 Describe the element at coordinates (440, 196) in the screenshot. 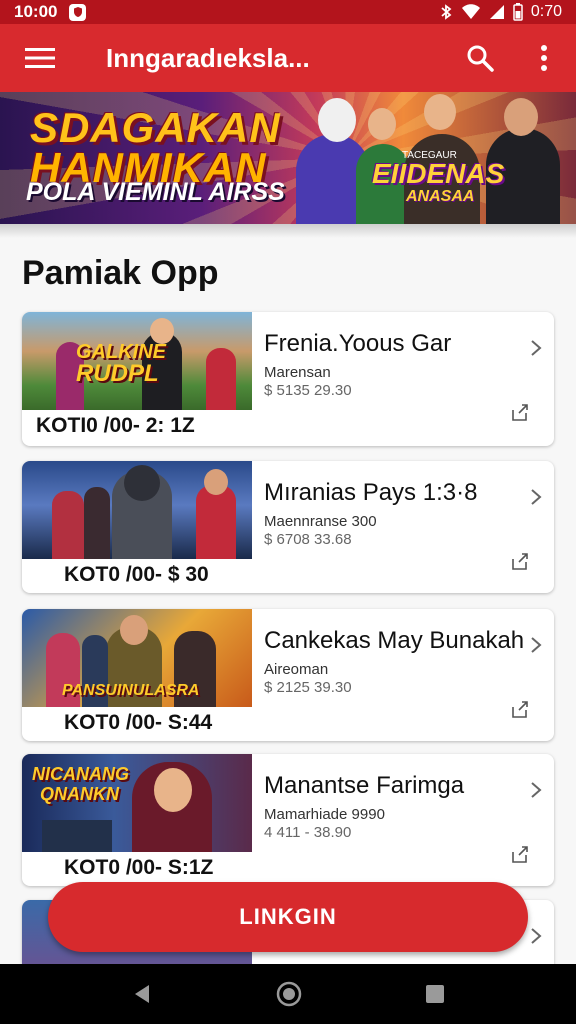

I see `banner-brand-sub: ANASAA` at that location.